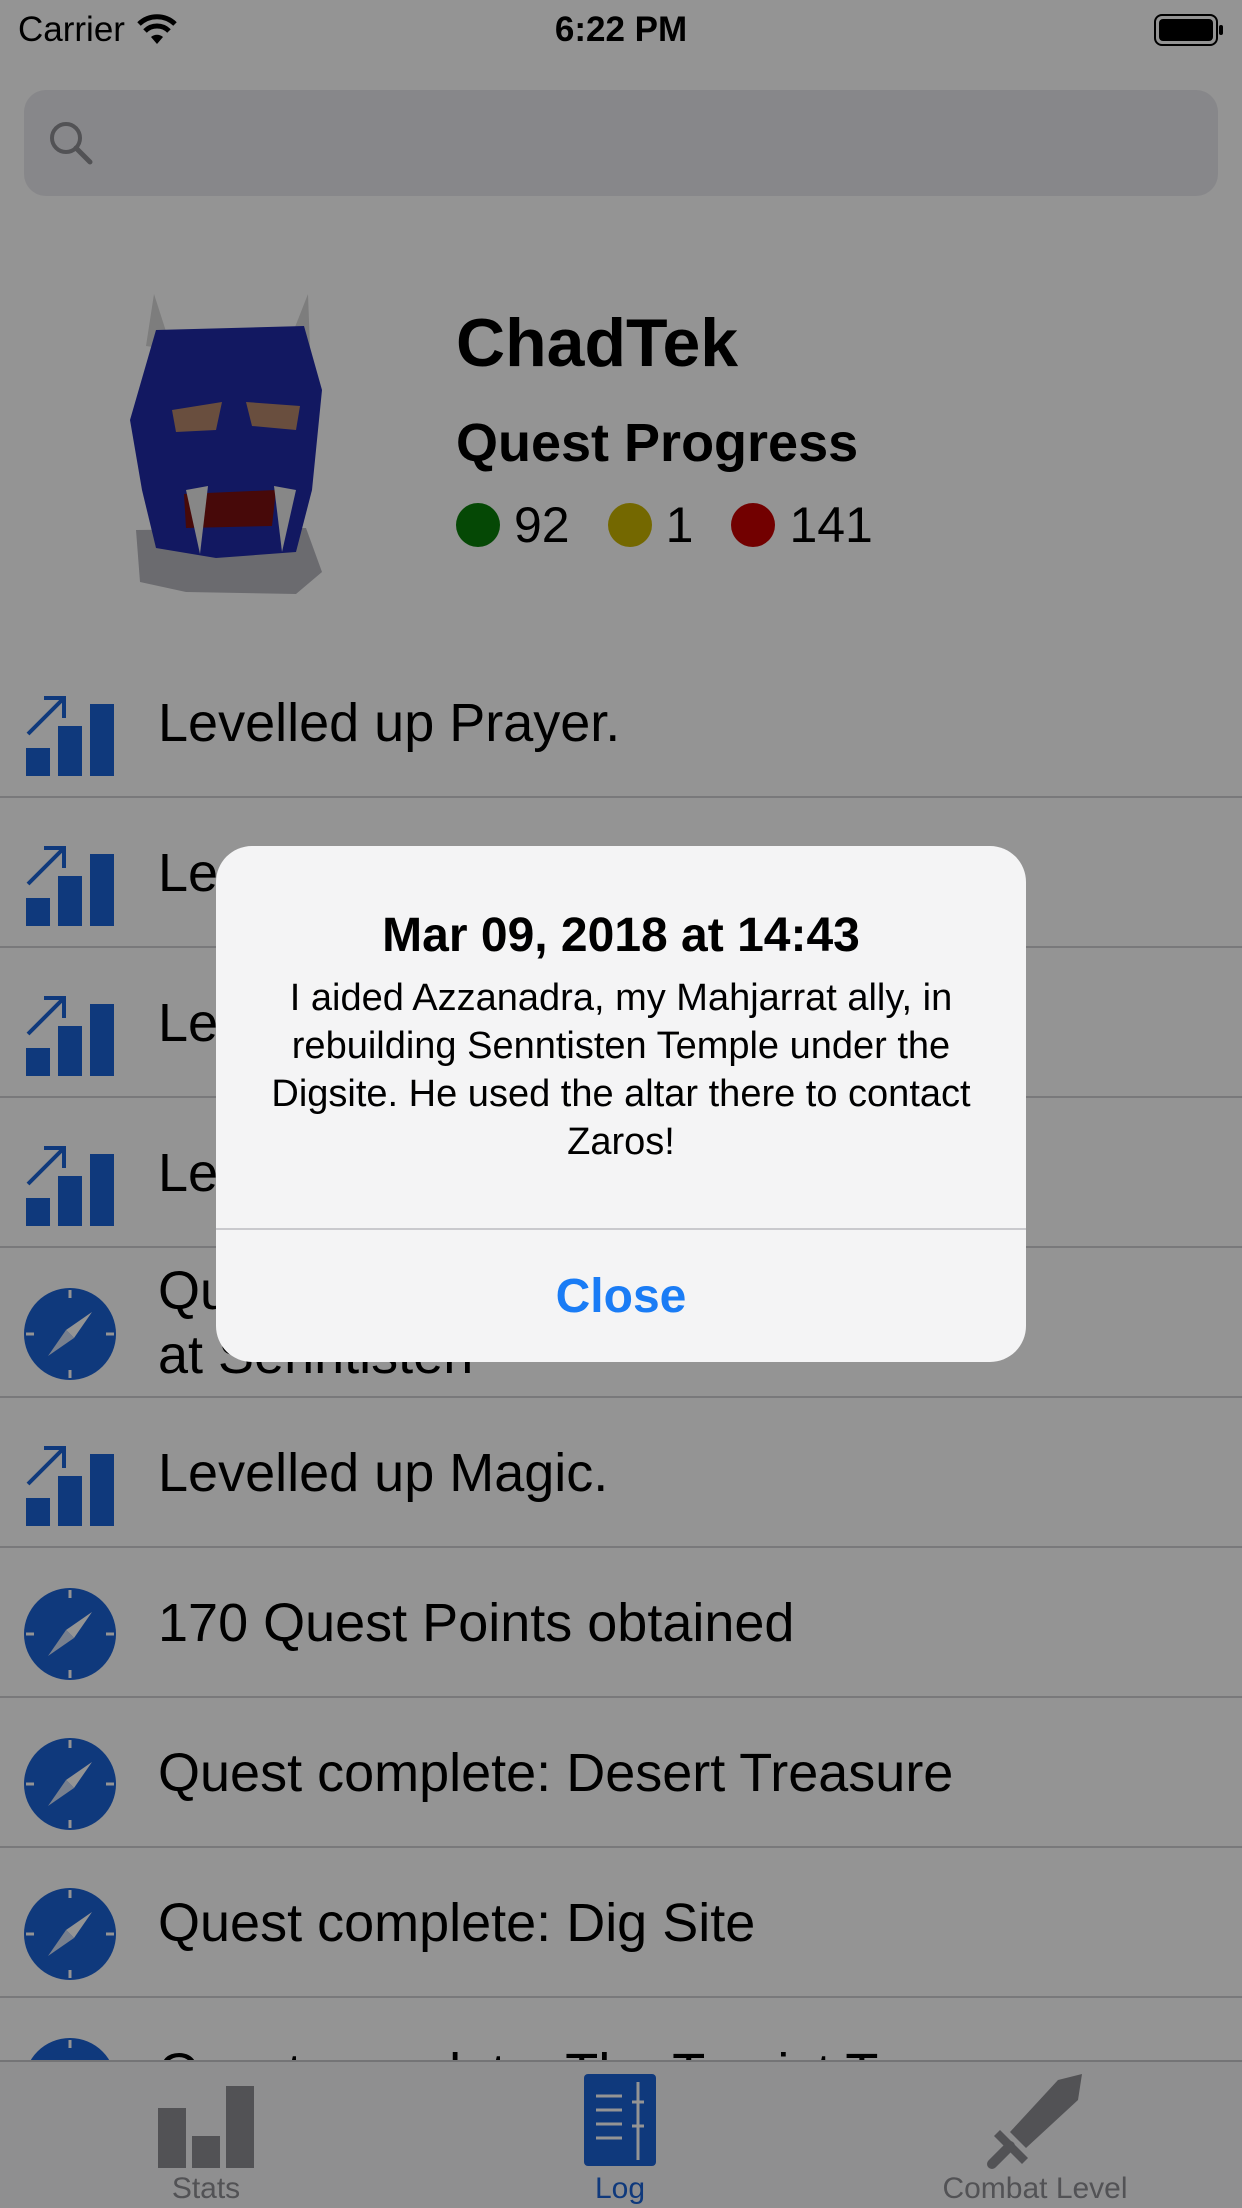 The height and width of the screenshot is (2208, 1242). What do you see at coordinates (621, 935) in the screenshot?
I see `alert-title: Mar 09, 2018 at 14:43` at bounding box center [621, 935].